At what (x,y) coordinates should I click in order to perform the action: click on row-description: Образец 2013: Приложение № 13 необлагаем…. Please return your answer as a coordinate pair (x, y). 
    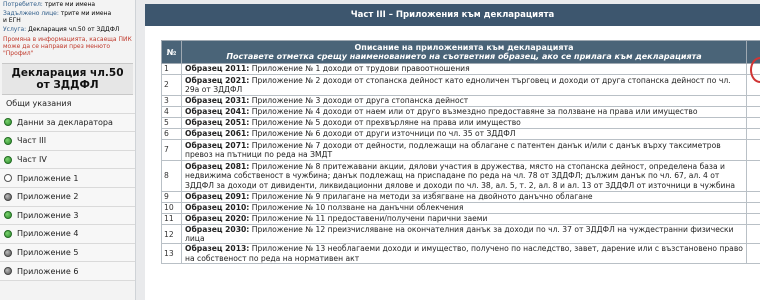
    Looking at the image, I should click on (464, 253).